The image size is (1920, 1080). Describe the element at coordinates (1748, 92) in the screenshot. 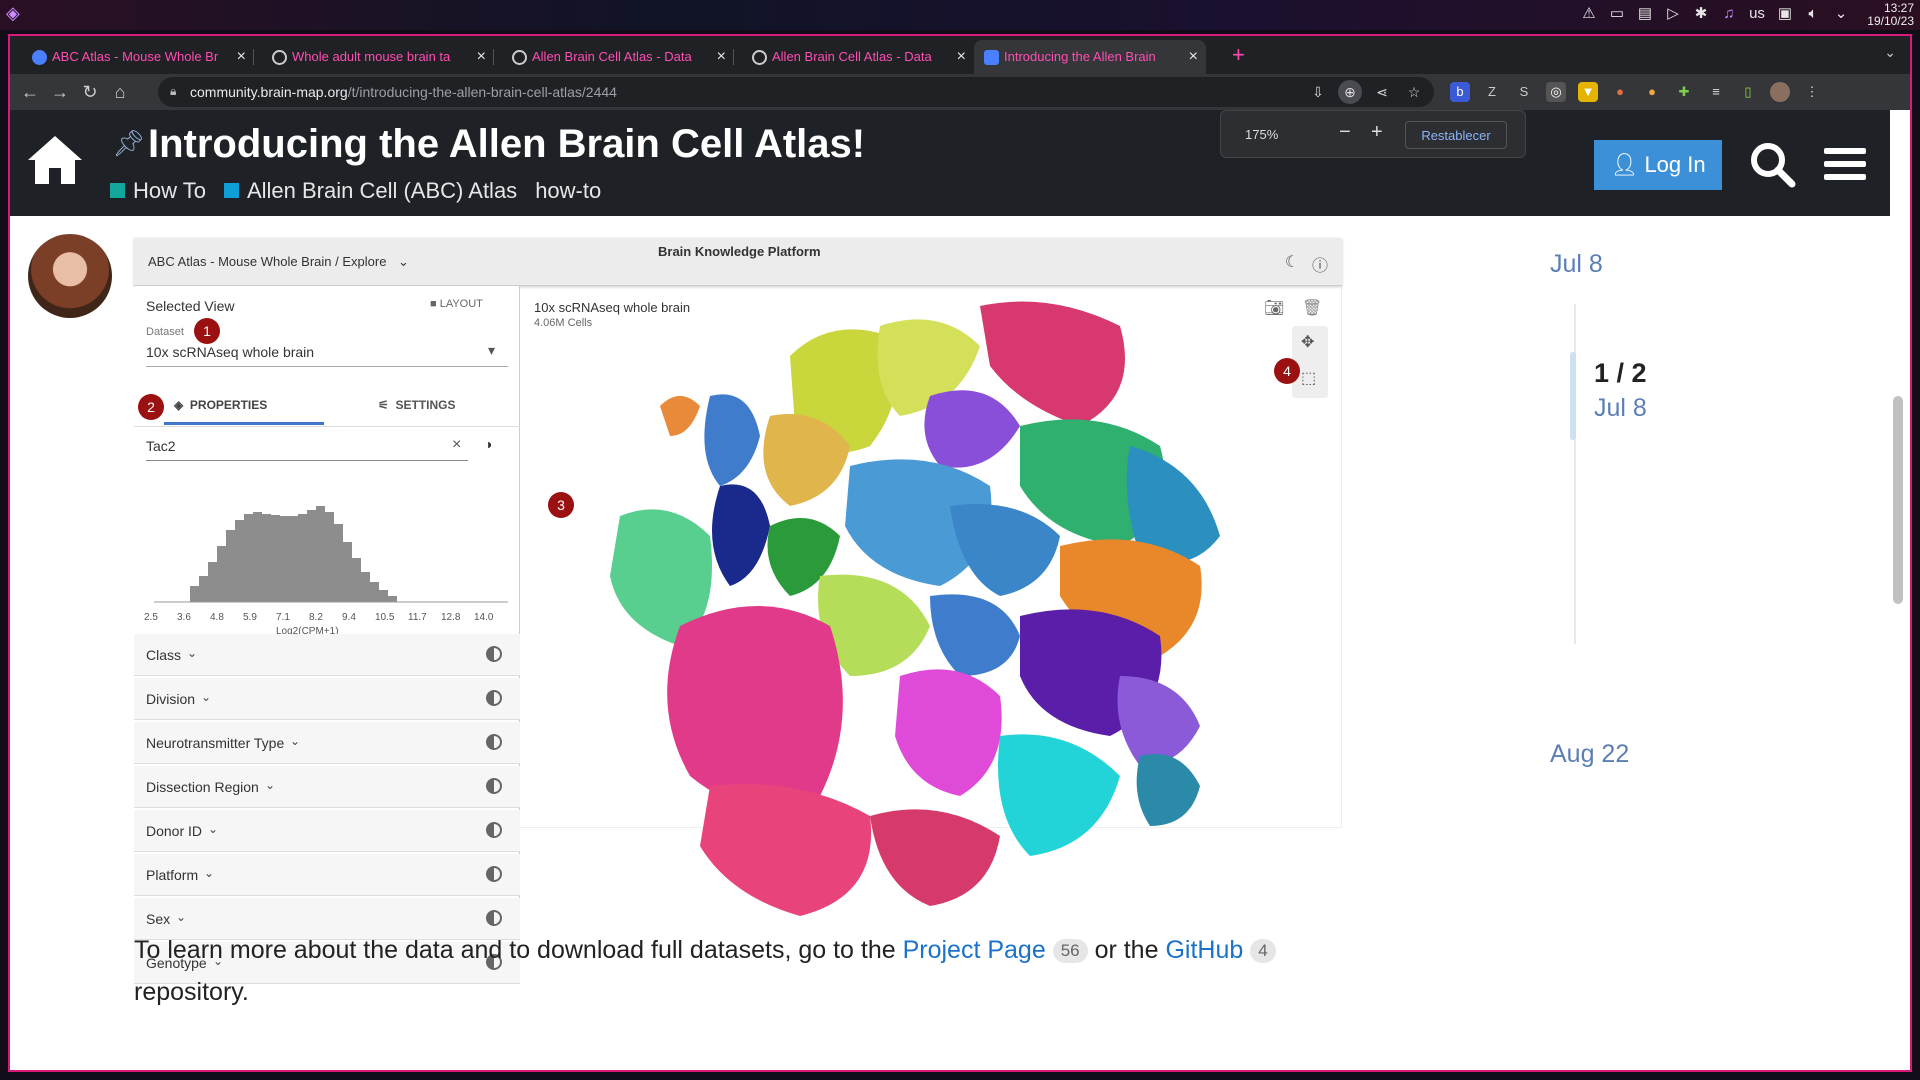

I see `sidepanel-icon: ▯` at that location.